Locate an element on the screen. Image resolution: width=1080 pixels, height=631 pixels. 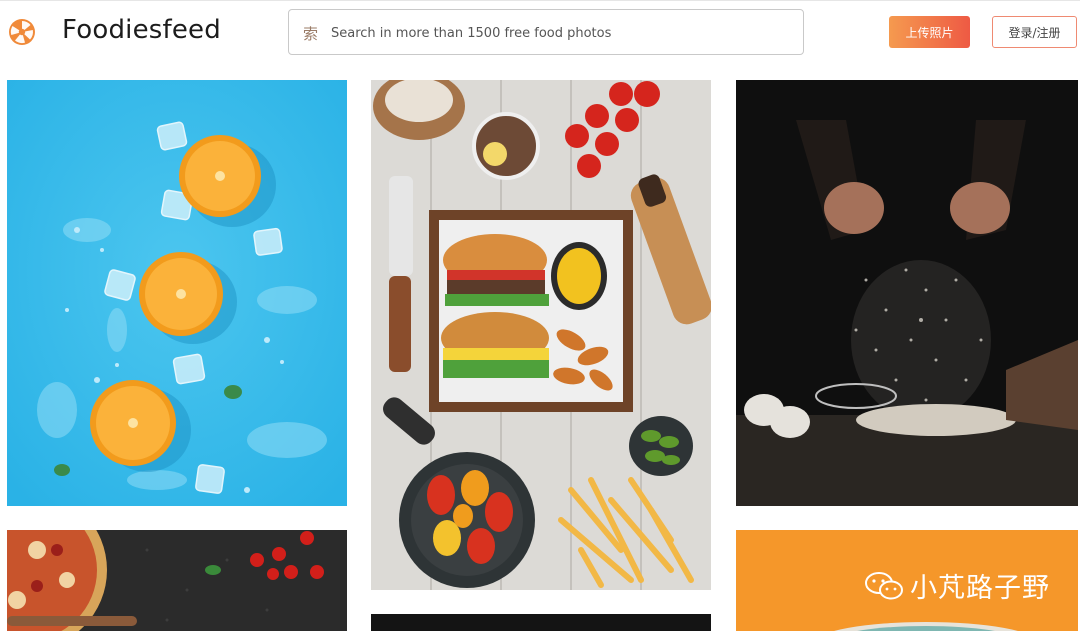
top-bar: Foodiesfeed 索 上传照片 登录/注册 is located at coordinates (540, 32).